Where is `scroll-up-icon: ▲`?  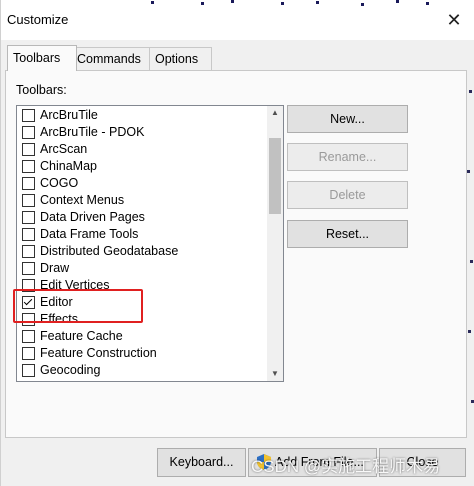 scroll-up-icon: ▲ is located at coordinates (275, 113).